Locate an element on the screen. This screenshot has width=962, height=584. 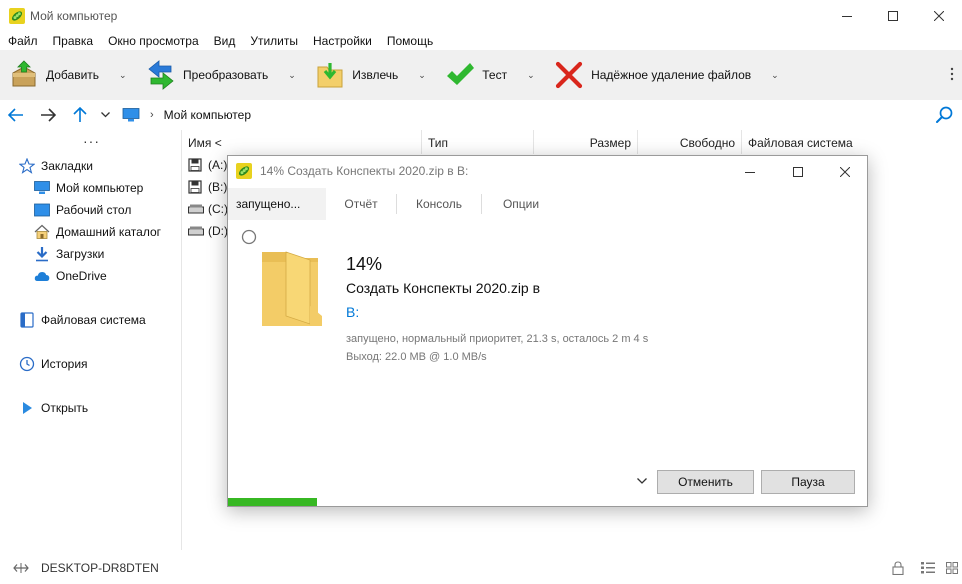
folder-icon is located at coordinates (292, 288).